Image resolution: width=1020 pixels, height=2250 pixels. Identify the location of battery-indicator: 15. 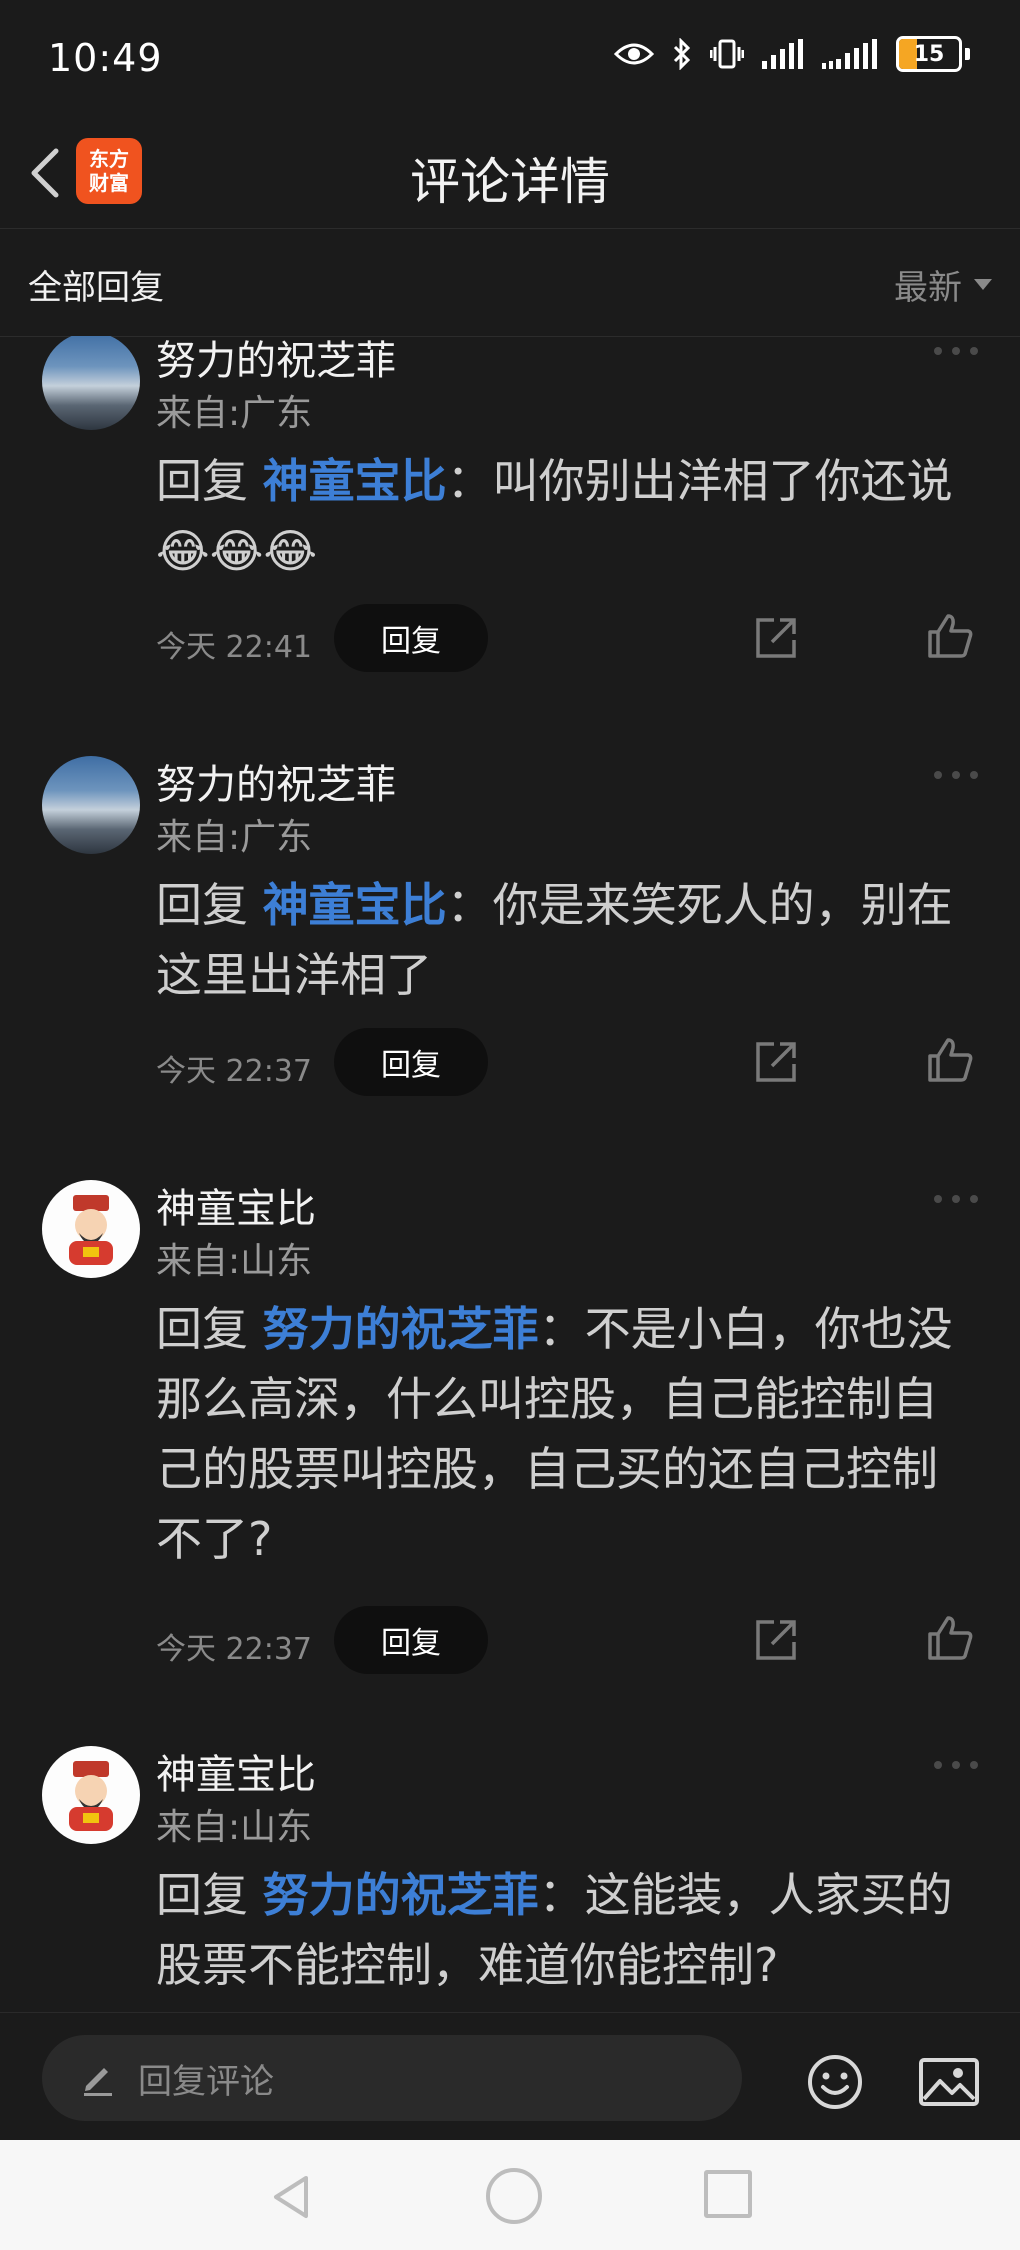
(933, 54).